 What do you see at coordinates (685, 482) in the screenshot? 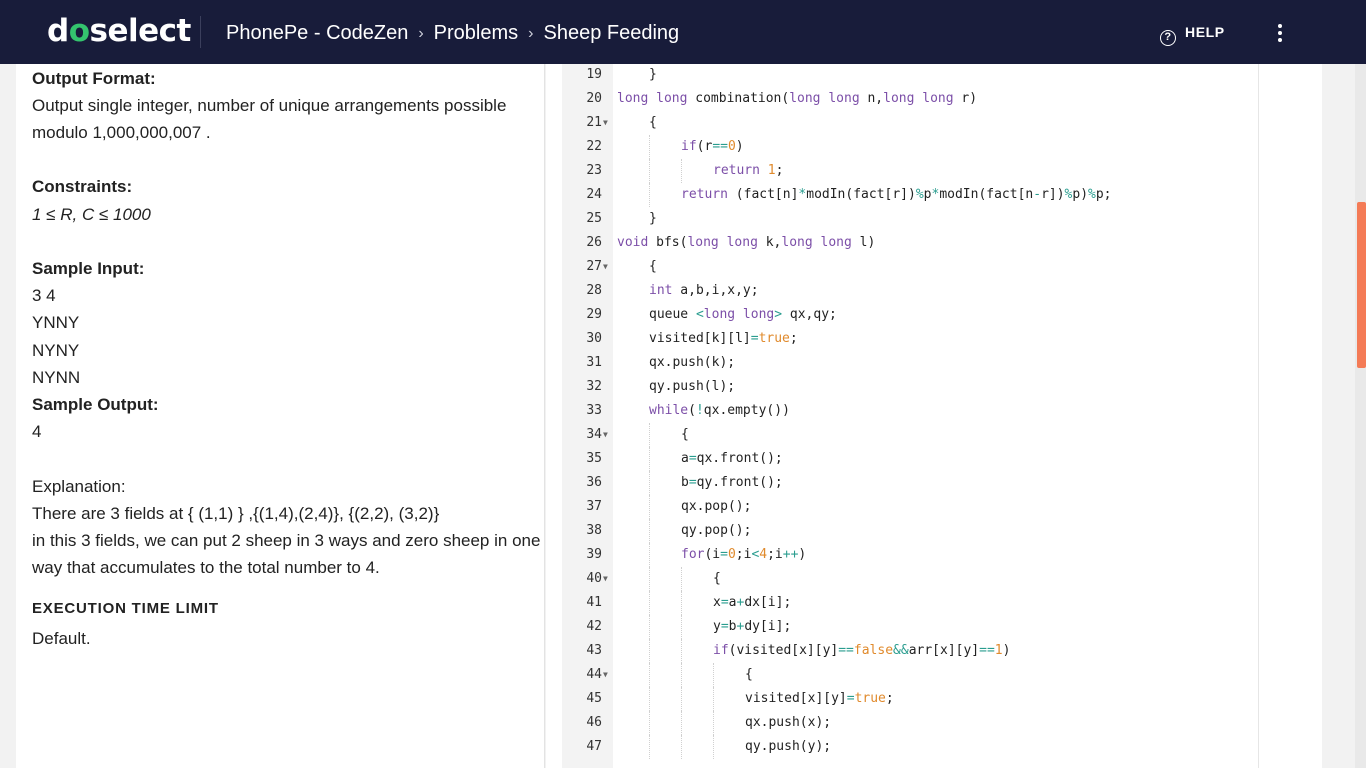
I see `code-token: b` at bounding box center [685, 482].